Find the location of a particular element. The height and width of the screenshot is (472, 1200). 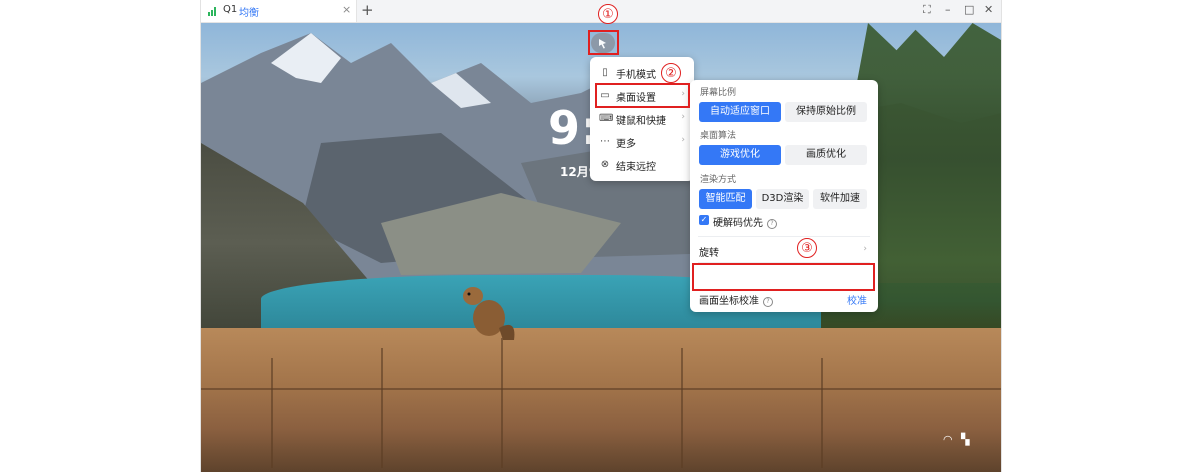

menu-item-keyboard-mouse: ⌨ 键鼠和快捷 › is located at coordinates (642, 119).